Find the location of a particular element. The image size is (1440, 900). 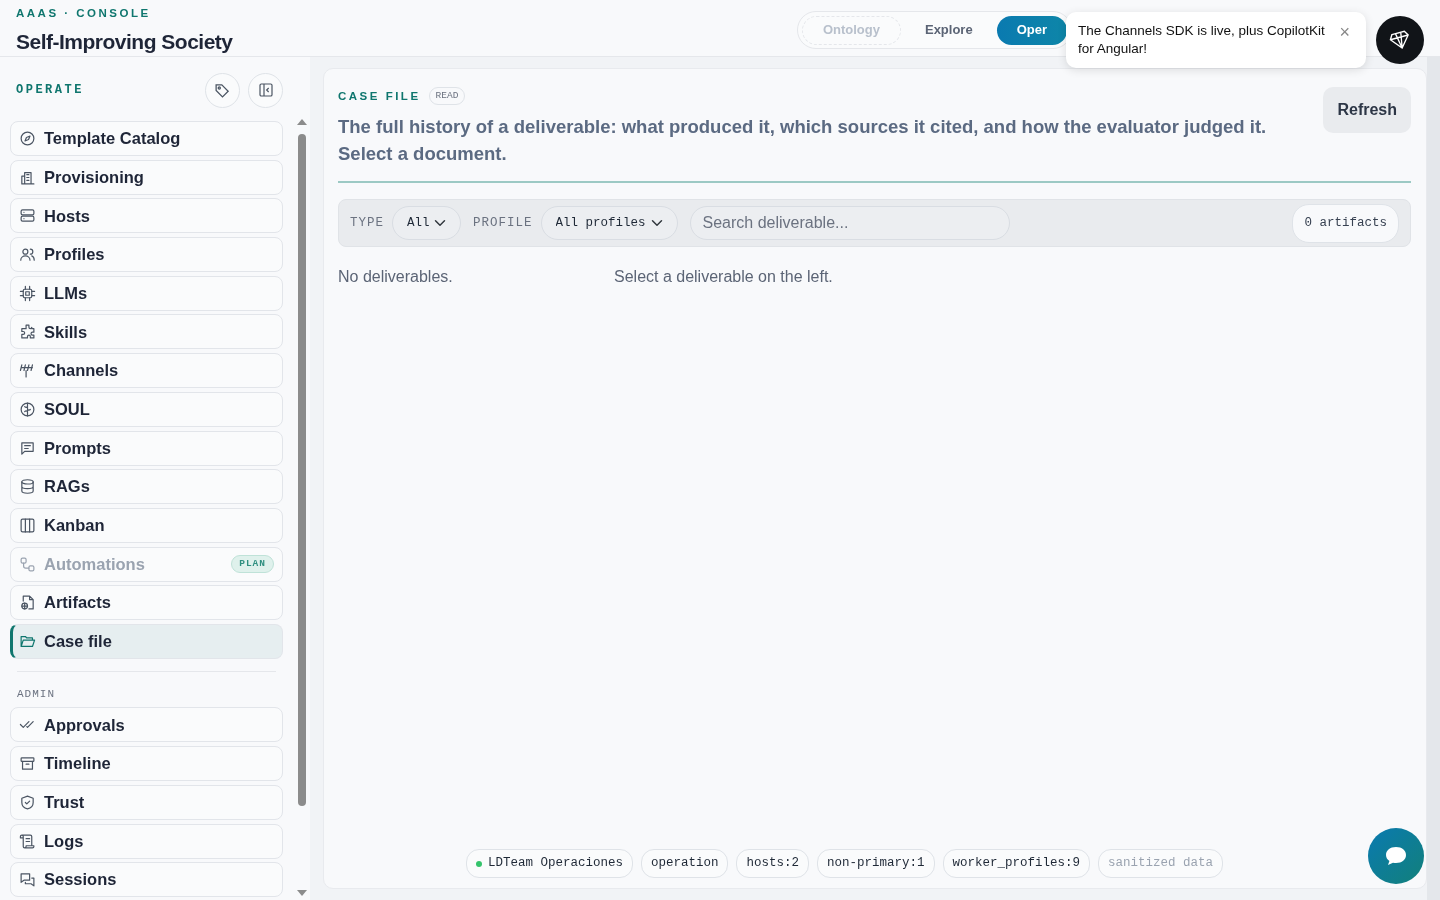

chat-bubble-icon is located at coordinates (1396, 856).